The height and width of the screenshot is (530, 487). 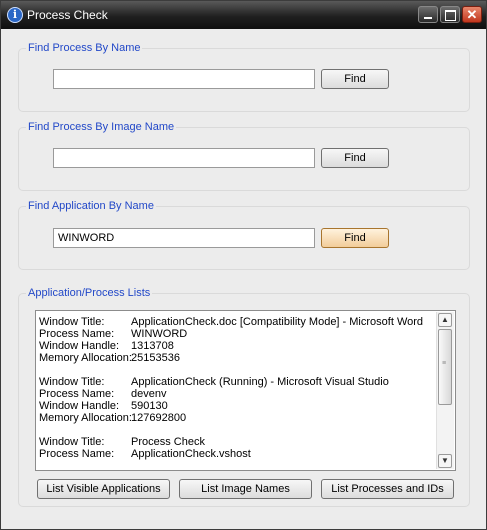 I want to click on list-processes-and-ids-button: List Processes and IDs, so click(x=387, y=489).